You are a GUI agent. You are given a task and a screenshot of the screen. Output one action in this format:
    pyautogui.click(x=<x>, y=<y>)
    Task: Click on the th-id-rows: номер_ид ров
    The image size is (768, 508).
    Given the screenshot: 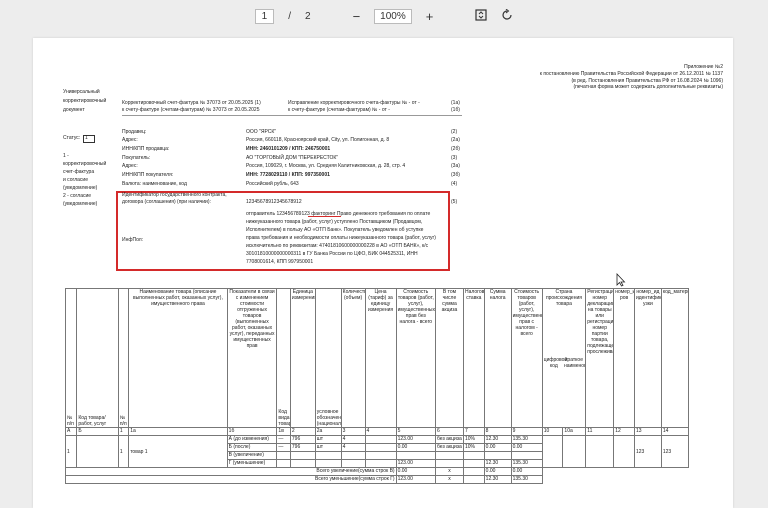 What is the action you would take?
    pyautogui.click(x=624, y=358)
    